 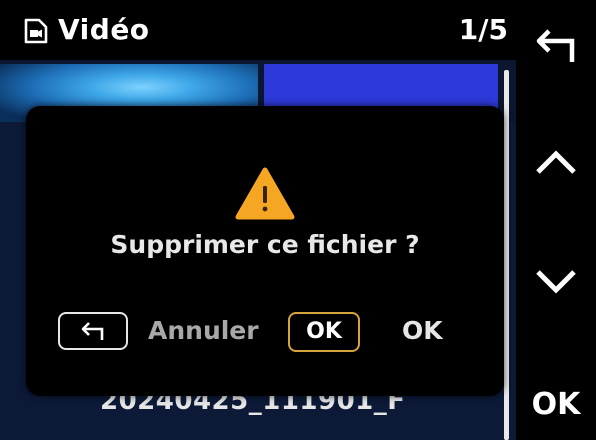 I want to click on side-back-button, so click(x=556, y=46).